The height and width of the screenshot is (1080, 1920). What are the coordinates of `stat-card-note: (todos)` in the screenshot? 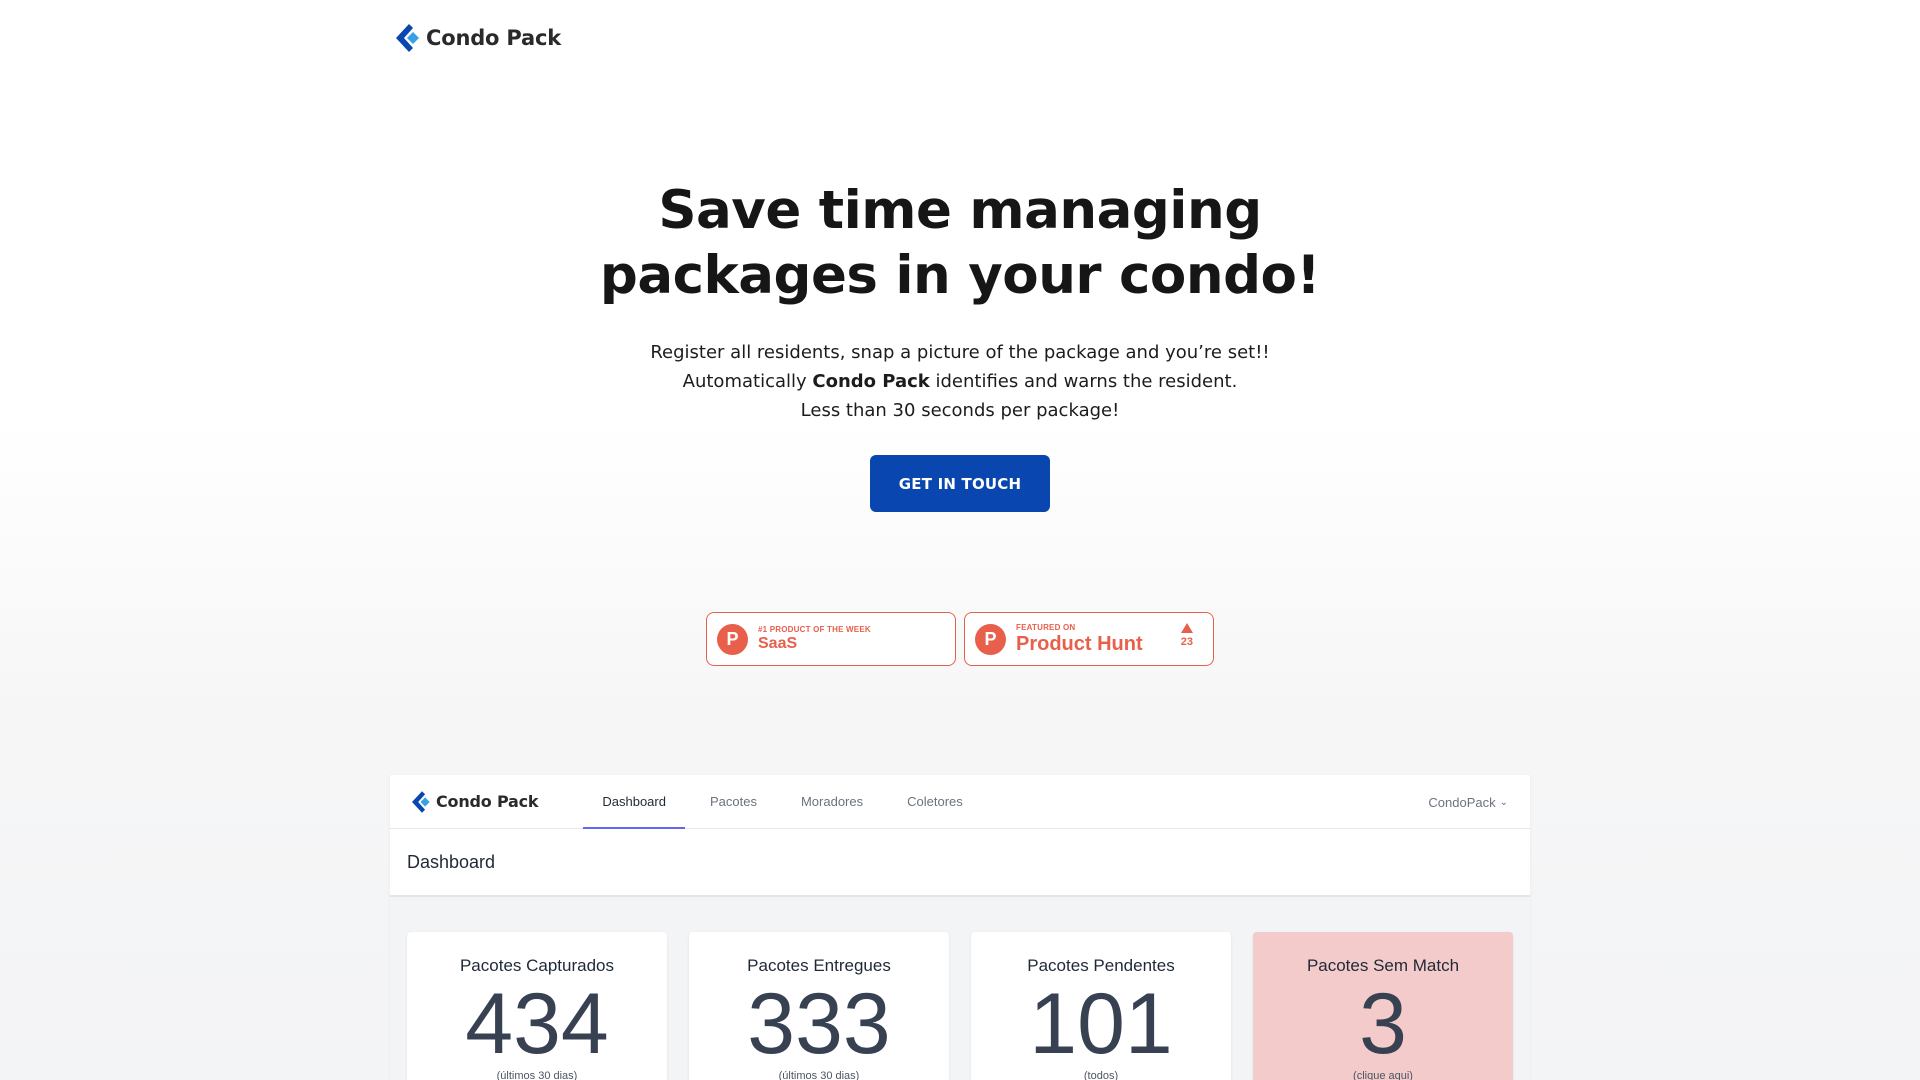 It's located at (1101, 1075).